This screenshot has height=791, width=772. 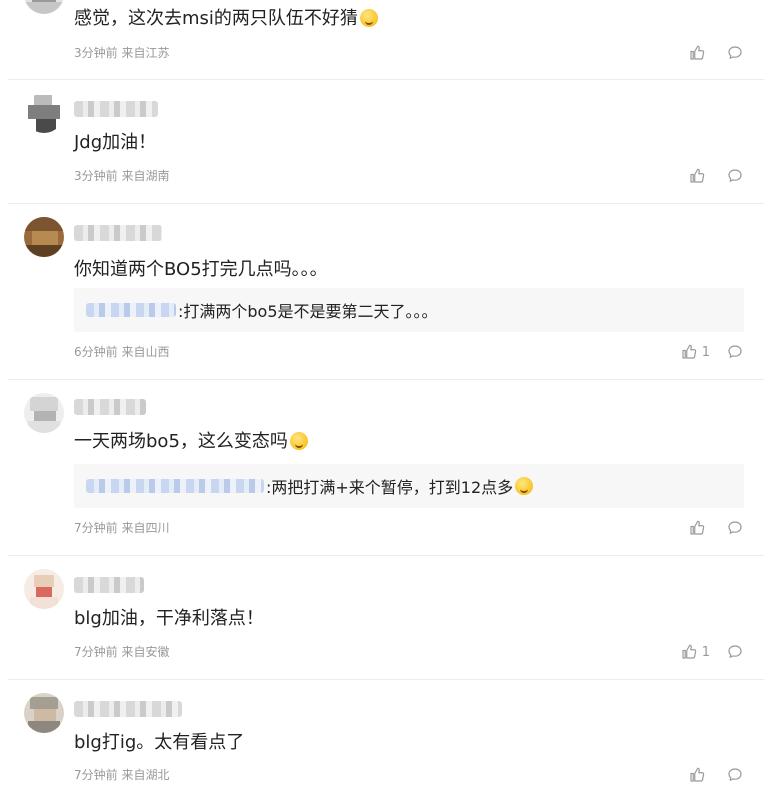 What do you see at coordinates (368, 18) in the screenshot?
I see `squint-face-icon` at bounding box center [368, 18].